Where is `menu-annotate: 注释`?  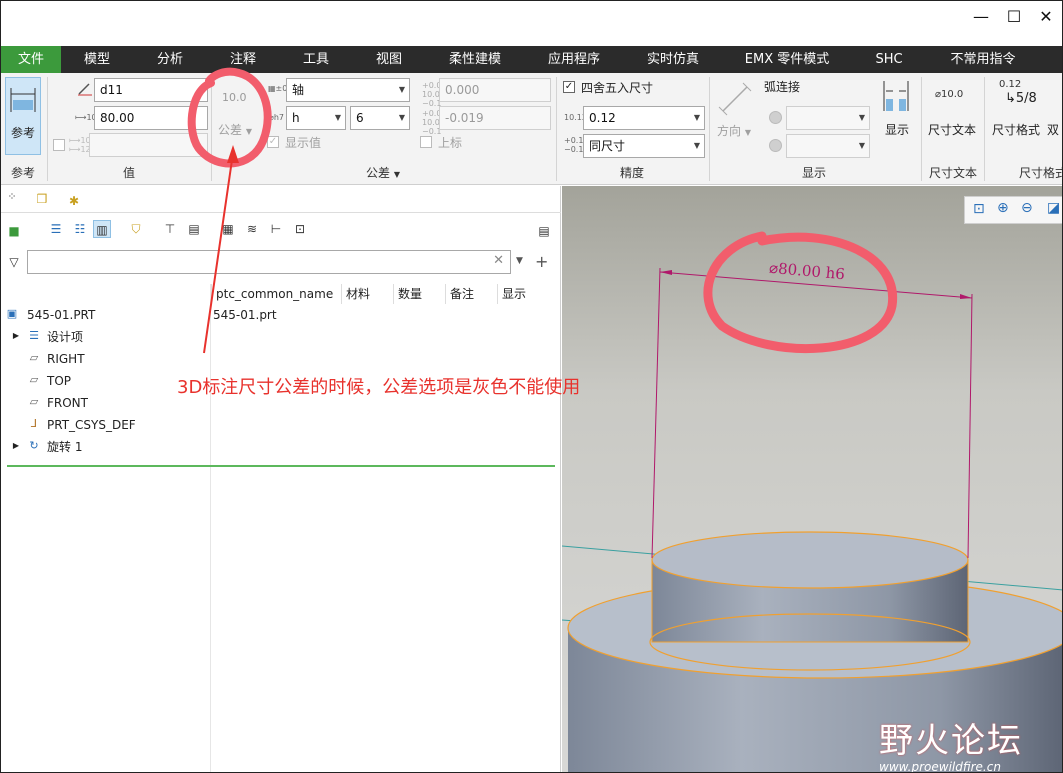 menu-annotate: 注释 is located at coordinates (243, 59).